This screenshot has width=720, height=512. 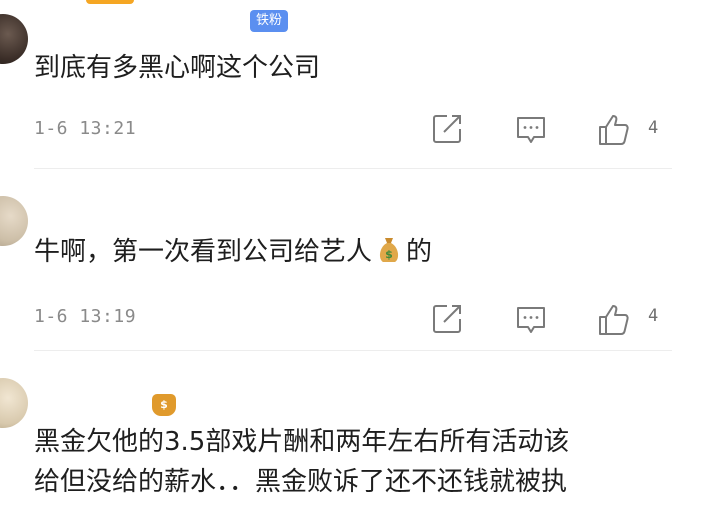 What do you see at coordinates (203, 252) in the screenshot?
I see `comment-text-before: 牛啊，第一次看到公司给艺人` at bounding box center [203, 252].